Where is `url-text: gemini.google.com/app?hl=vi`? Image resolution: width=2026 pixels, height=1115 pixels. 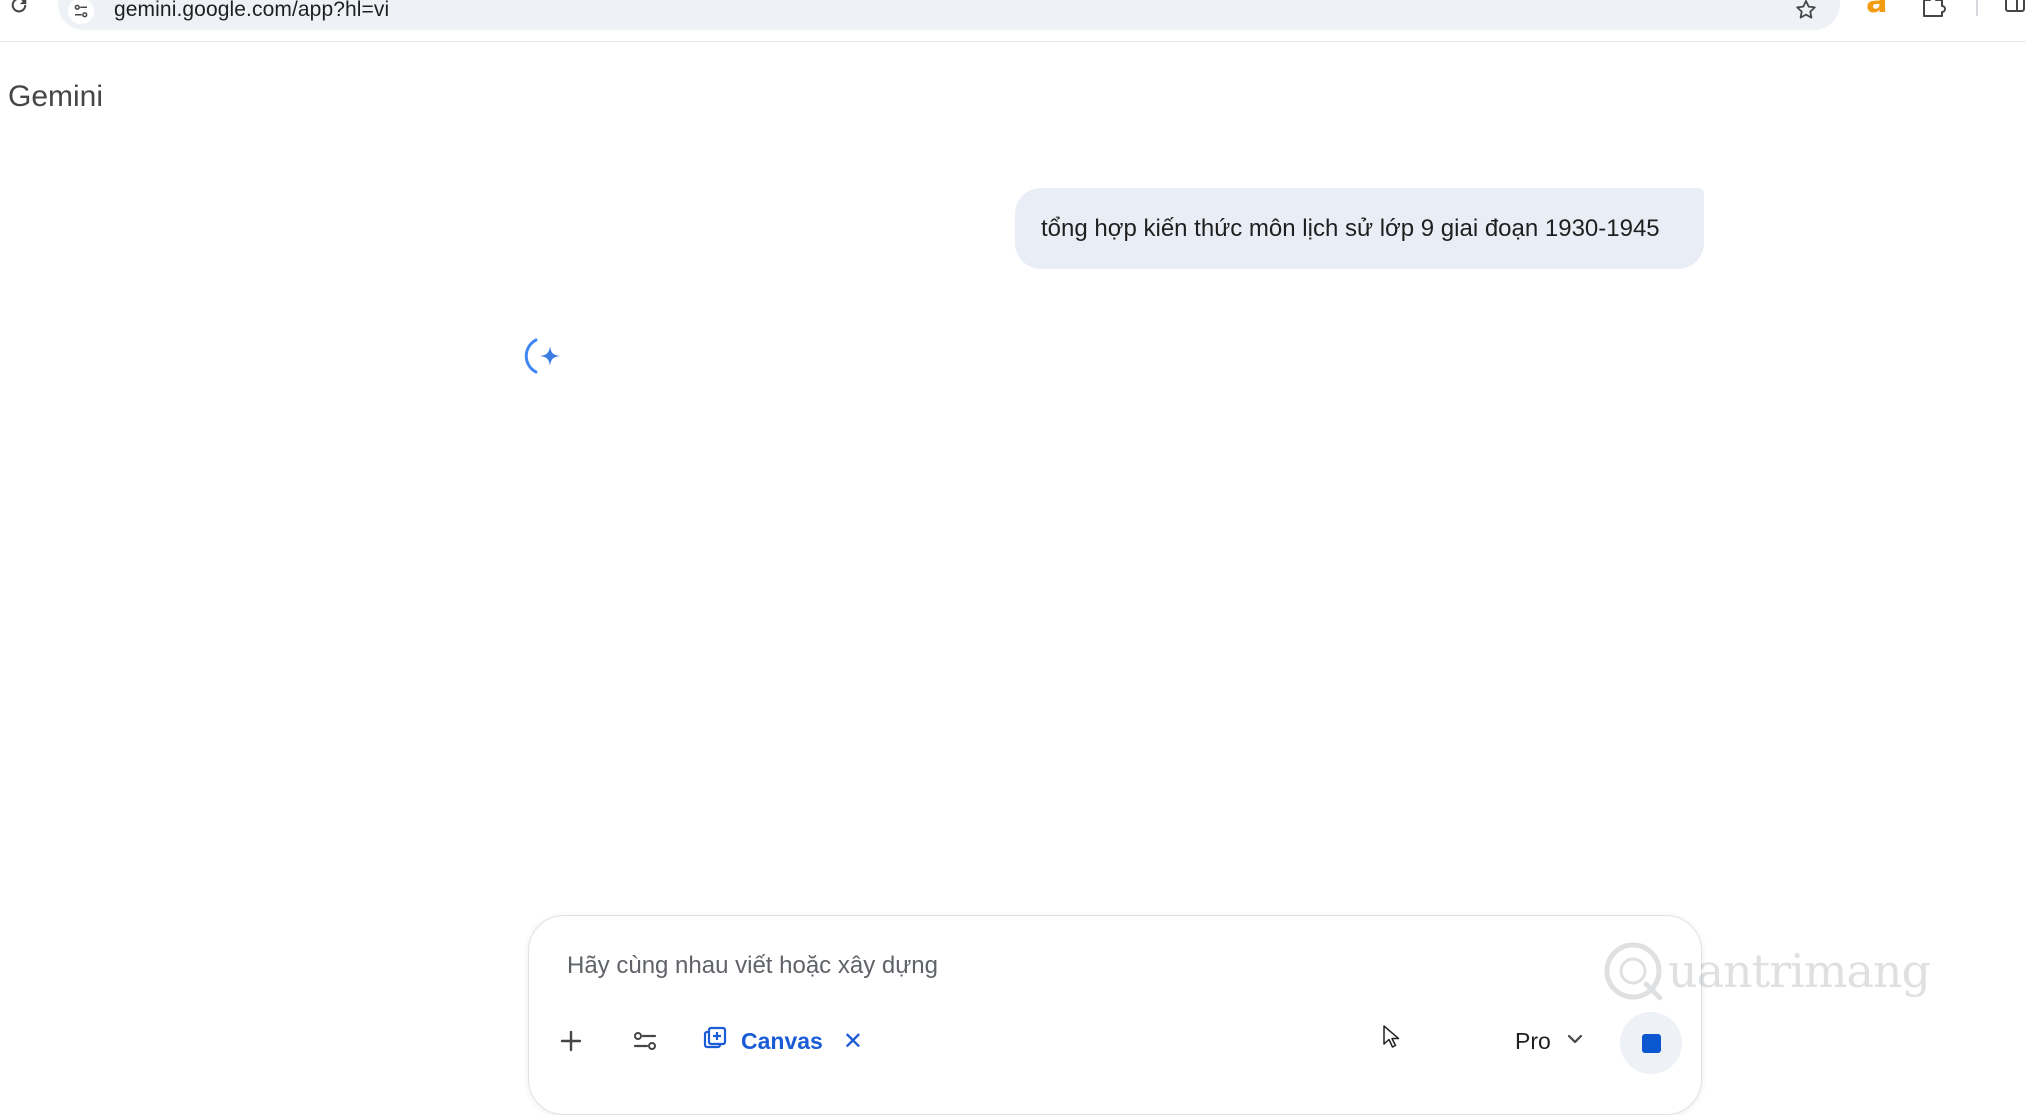
url-text: gemini.google.com/app?hl=vi is located at coordinates (251, 11).